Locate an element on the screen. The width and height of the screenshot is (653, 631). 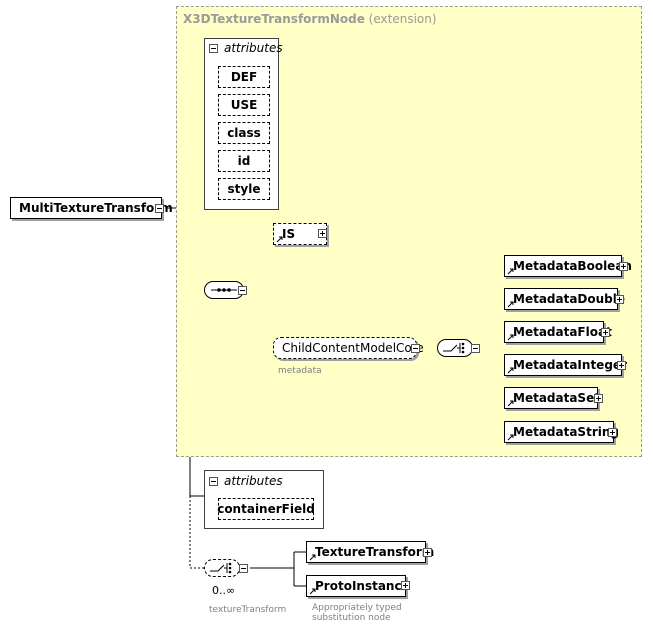
extension-qualifier: (extension) is located at coordinates (402, 19).